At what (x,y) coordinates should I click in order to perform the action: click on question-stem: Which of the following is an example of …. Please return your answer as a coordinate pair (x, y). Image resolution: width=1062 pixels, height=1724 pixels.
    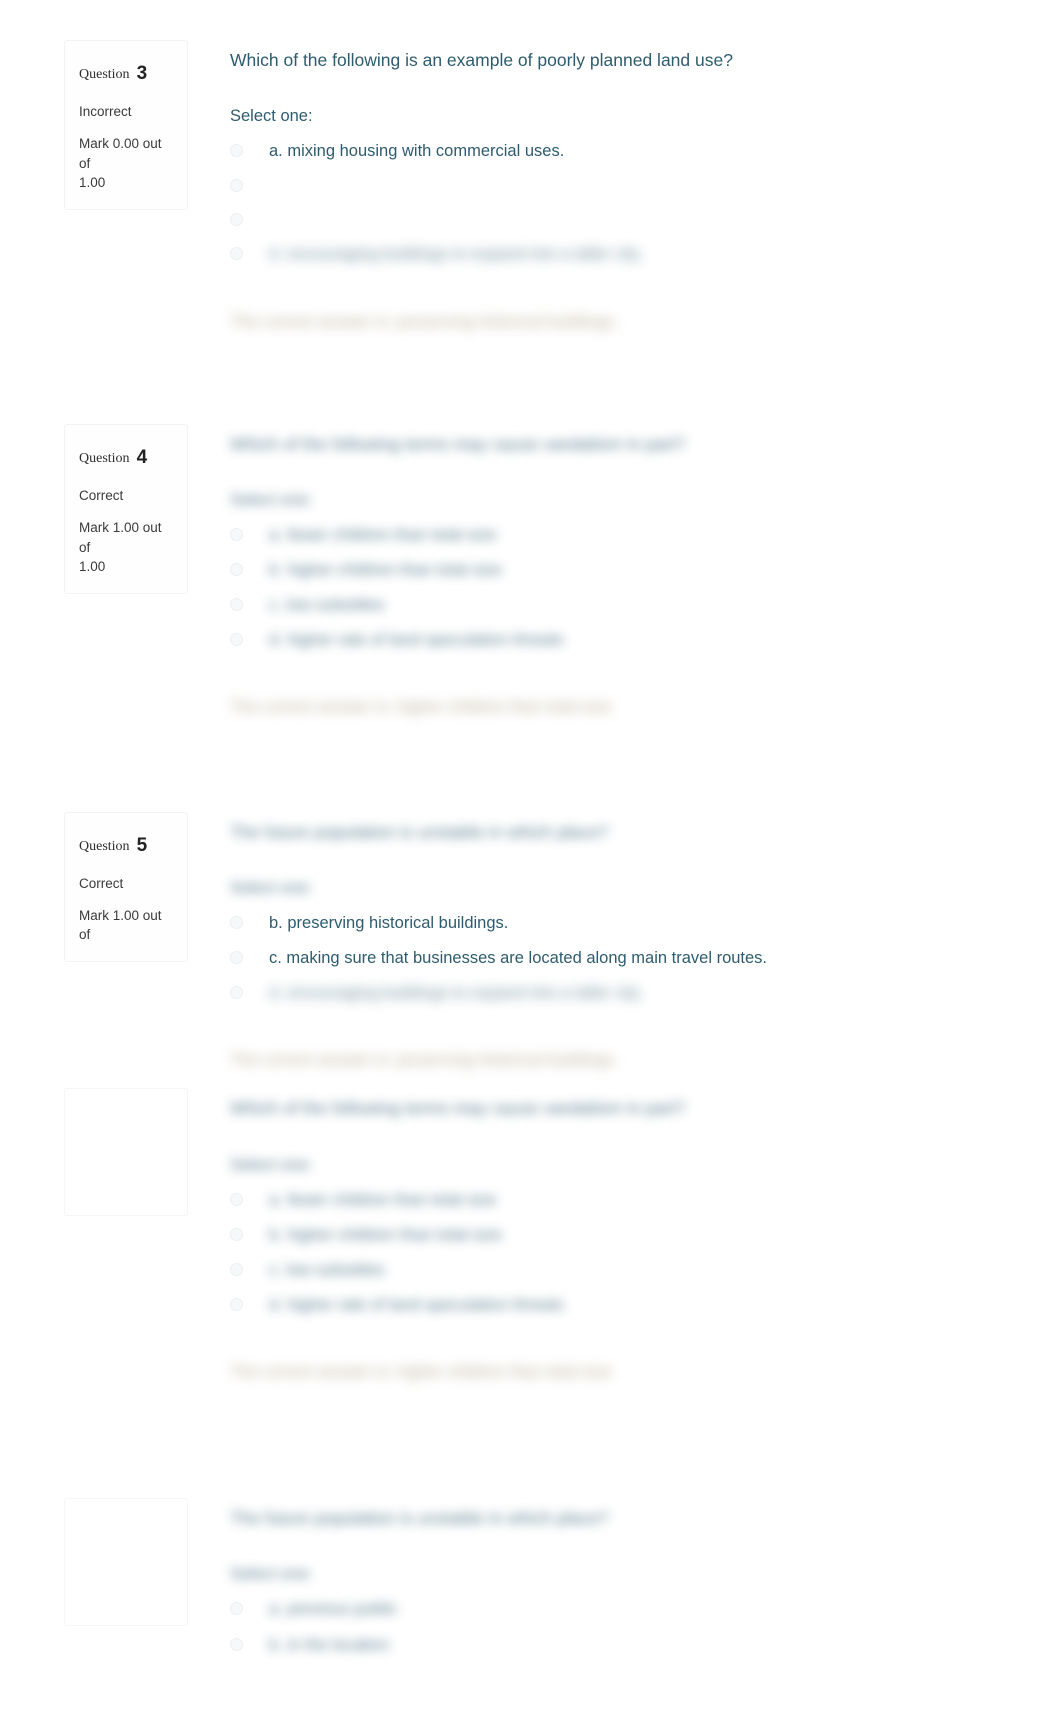
    Looking at the image, I should click on (481, 60).